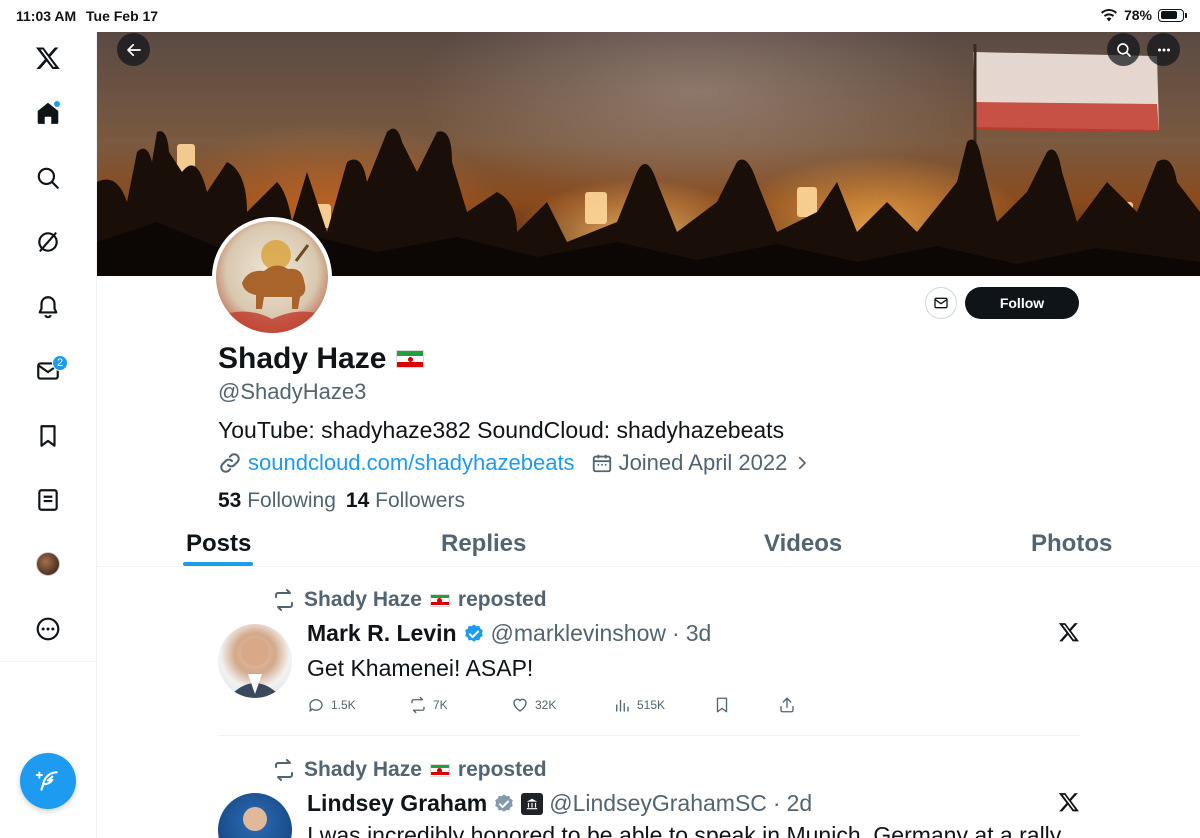  Describe the element at coordinates (48, 371) in the screenshot. I see `messages-envelope-icon: 2` at that location.